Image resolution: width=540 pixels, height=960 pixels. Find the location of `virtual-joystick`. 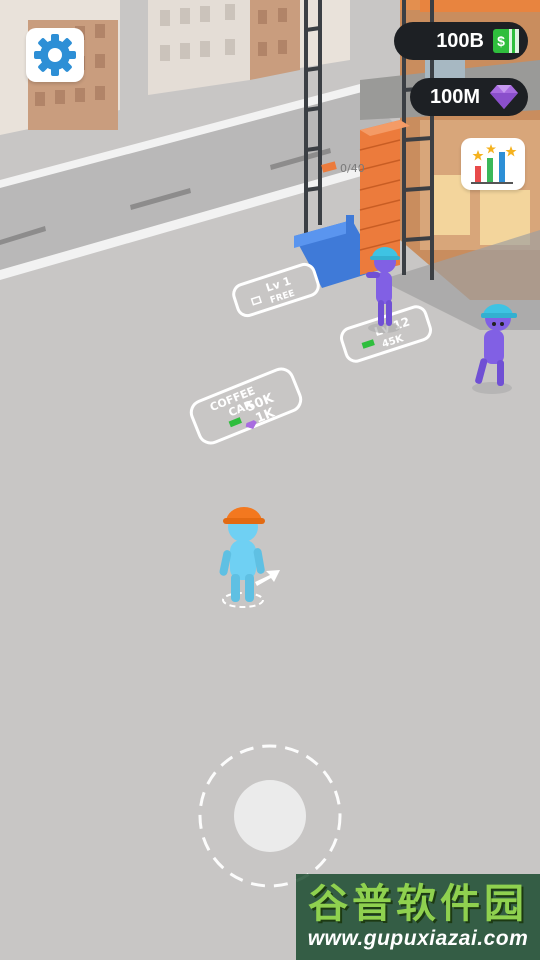

virtual-joystick is located at coordinates (270, 816).